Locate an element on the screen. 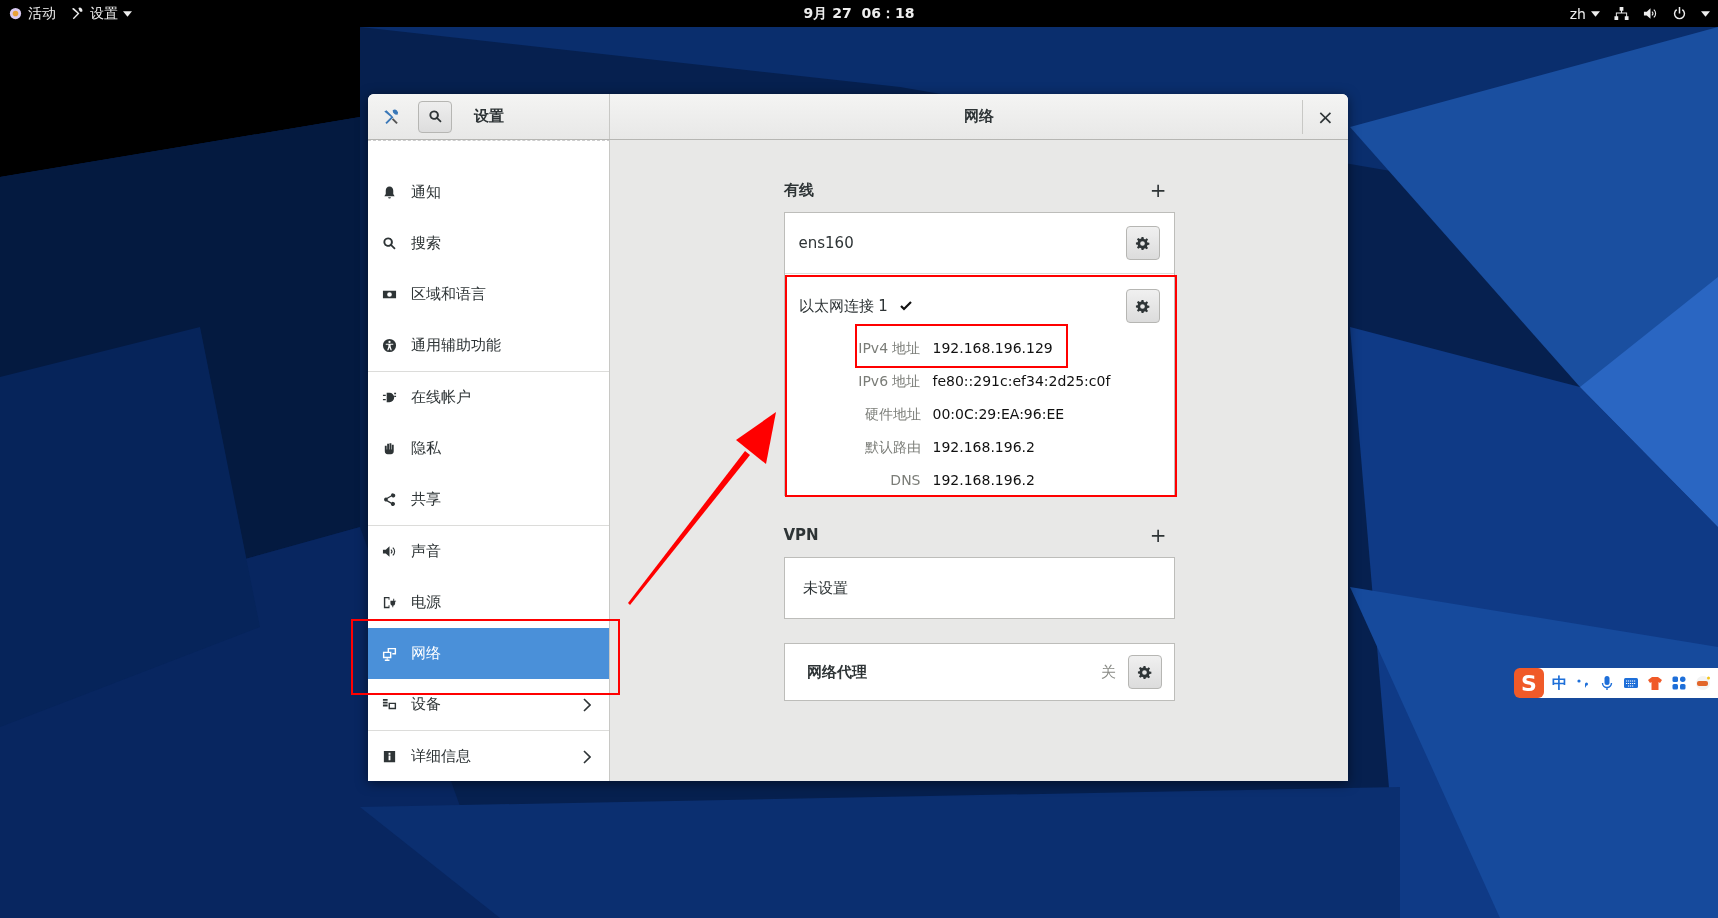 The width and height of the screenshot is (1718, 918). app-icon is located at coordinates (15, 13).